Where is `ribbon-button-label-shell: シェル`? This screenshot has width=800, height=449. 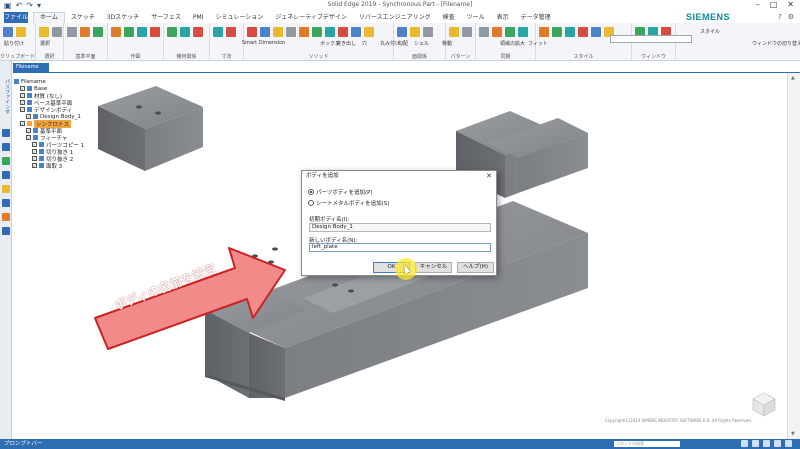 ribbon-button-label-shell: シェル is located at coordinates (421, 43).